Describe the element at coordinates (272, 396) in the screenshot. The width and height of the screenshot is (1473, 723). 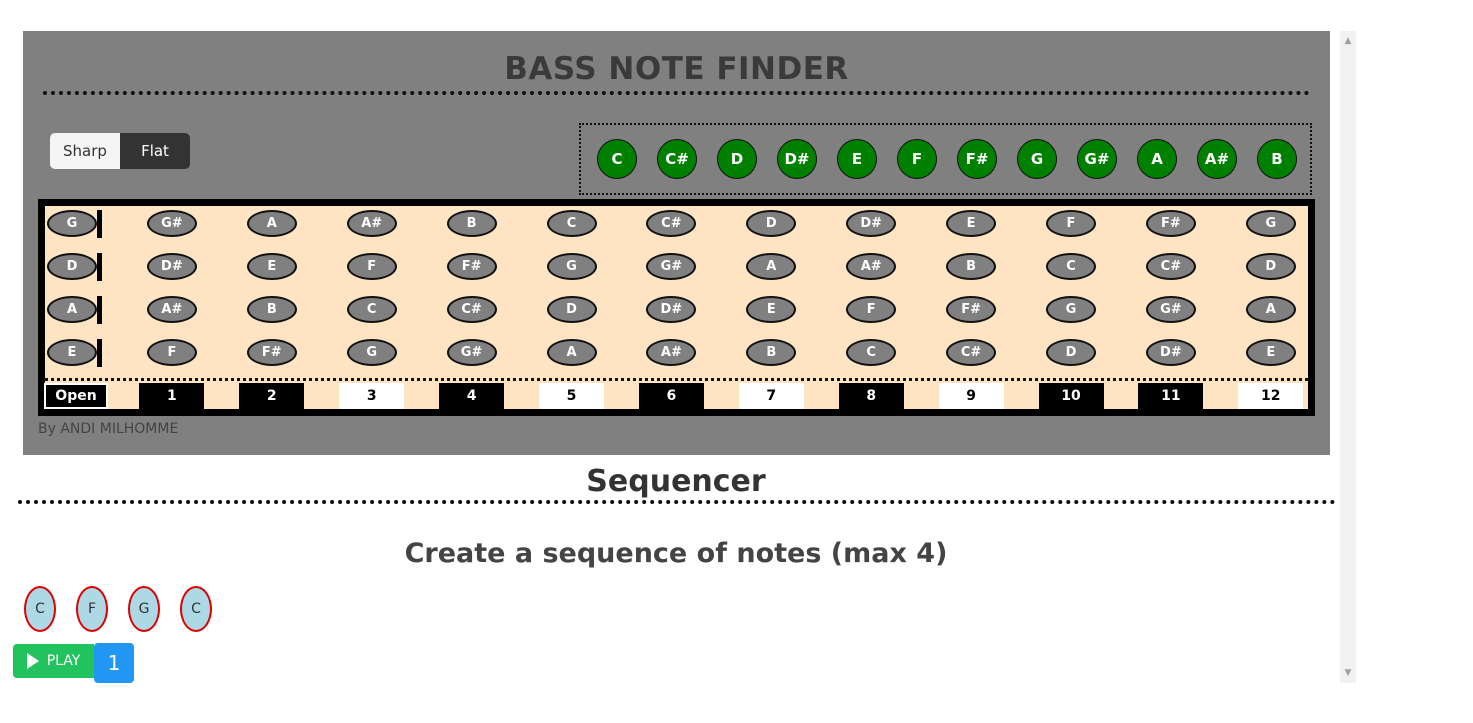
I see `fret-label: 2` at that location.